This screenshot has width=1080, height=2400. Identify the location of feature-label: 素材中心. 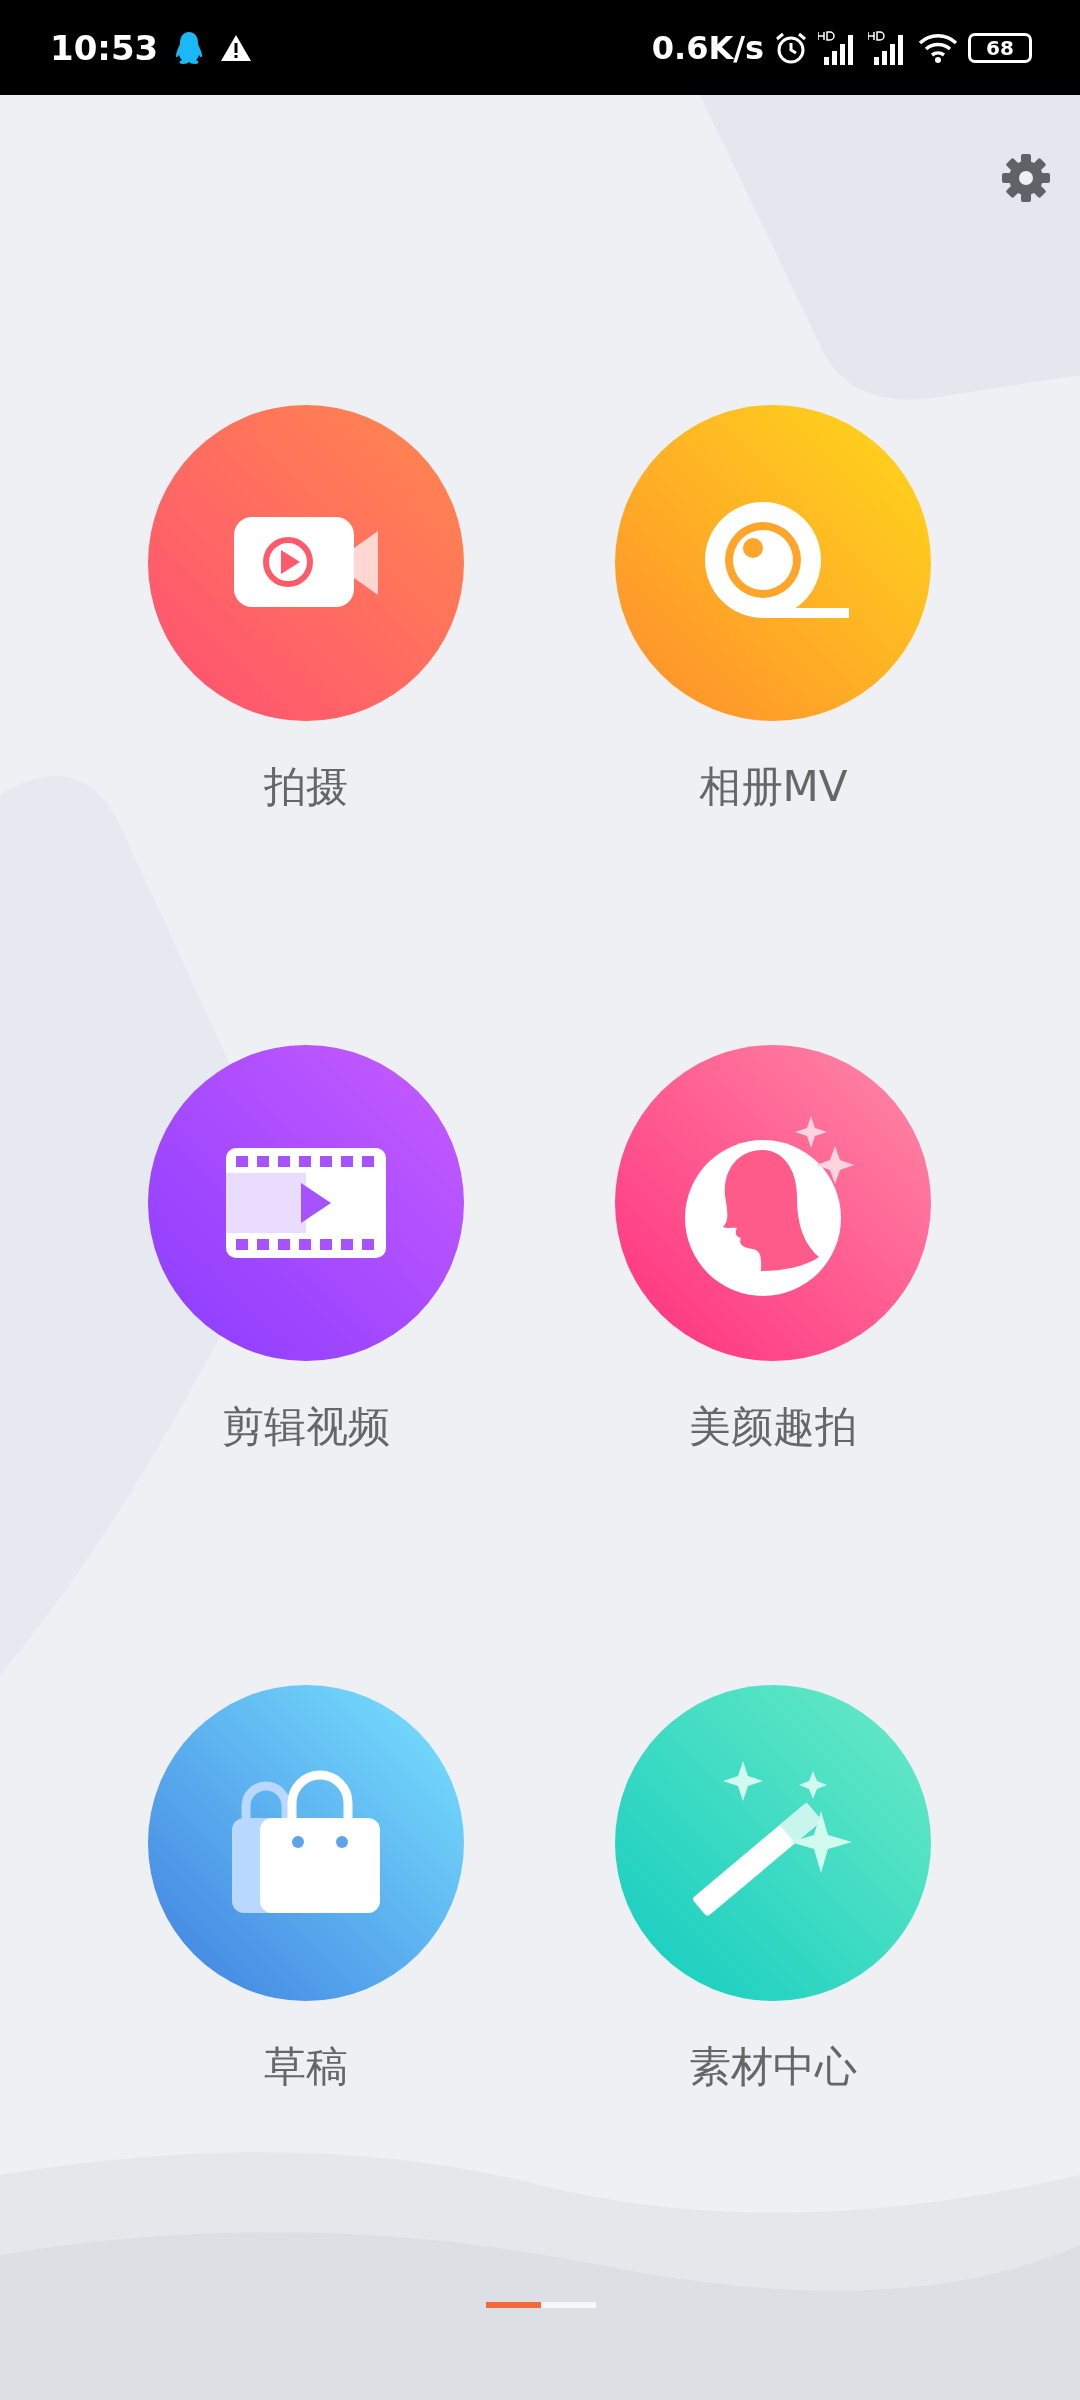
(773, 2067).